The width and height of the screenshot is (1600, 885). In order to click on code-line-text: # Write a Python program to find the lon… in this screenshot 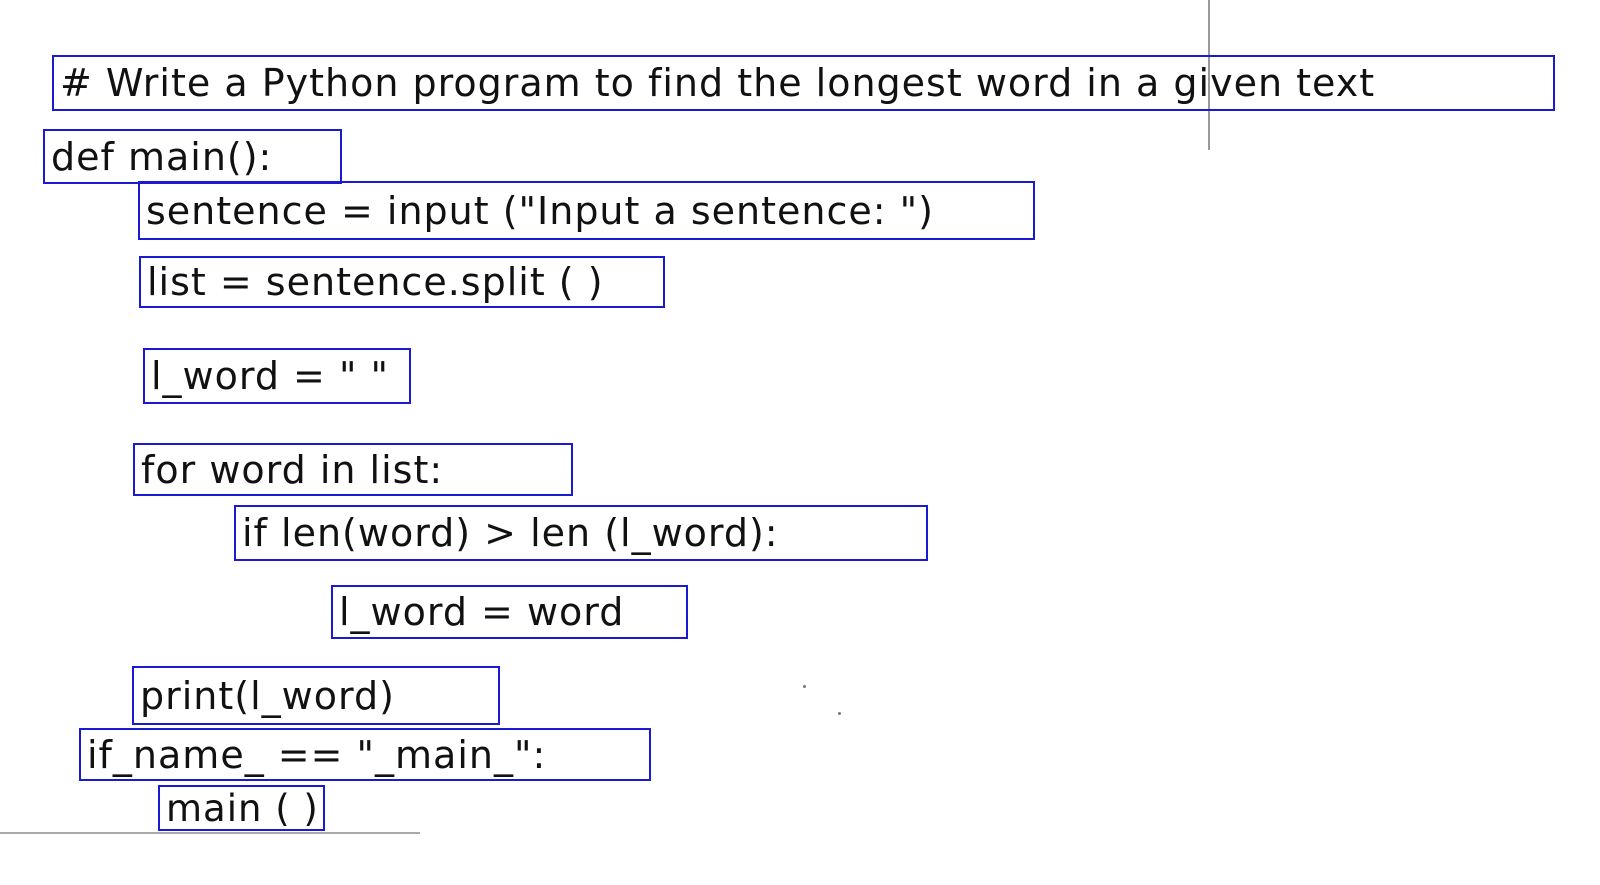, I will do `click(718, 83)`.